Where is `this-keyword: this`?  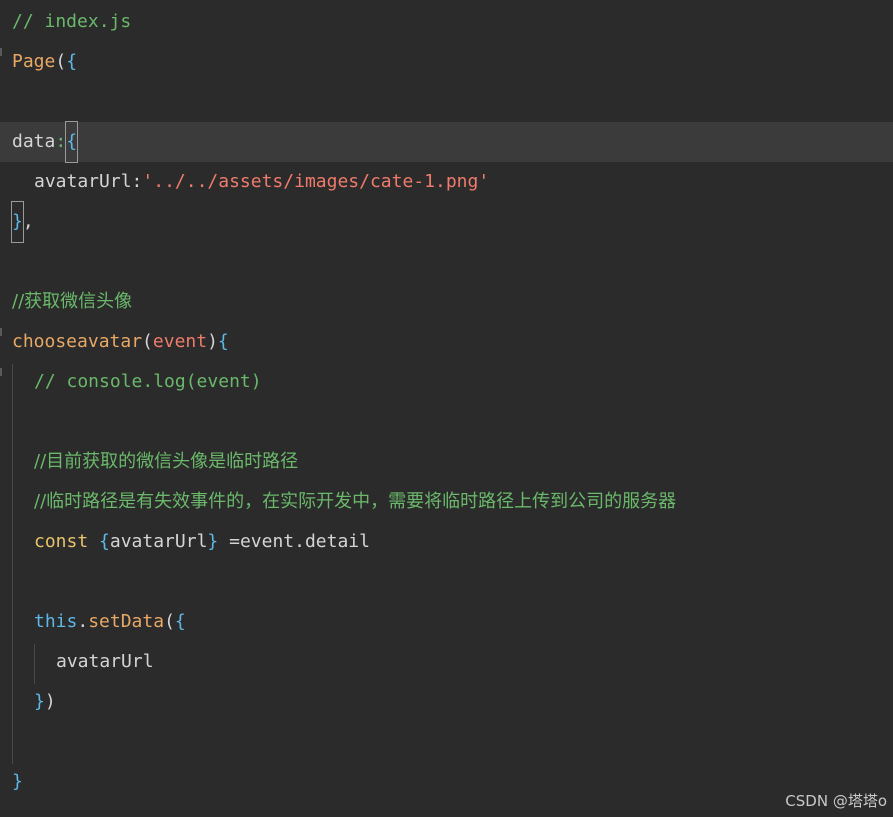 this-keyword: this is located at coordinates (56, 621).